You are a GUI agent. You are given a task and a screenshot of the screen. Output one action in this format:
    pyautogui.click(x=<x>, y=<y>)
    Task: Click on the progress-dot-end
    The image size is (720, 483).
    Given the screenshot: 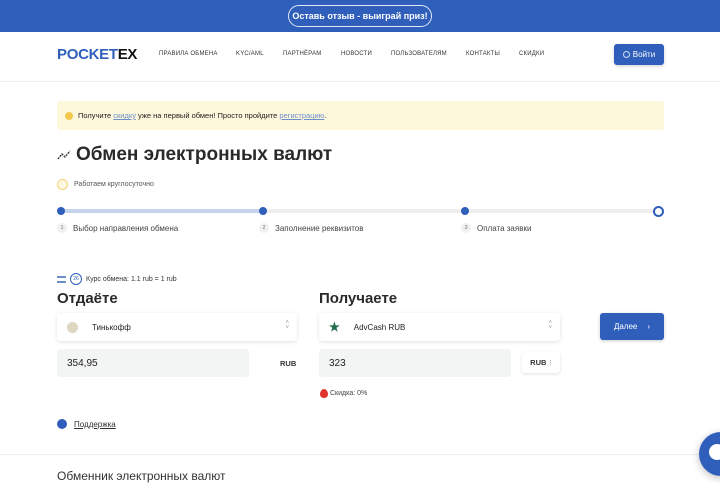 What is the action you would take?
    pyautogui.click(x=658, y=211)
    